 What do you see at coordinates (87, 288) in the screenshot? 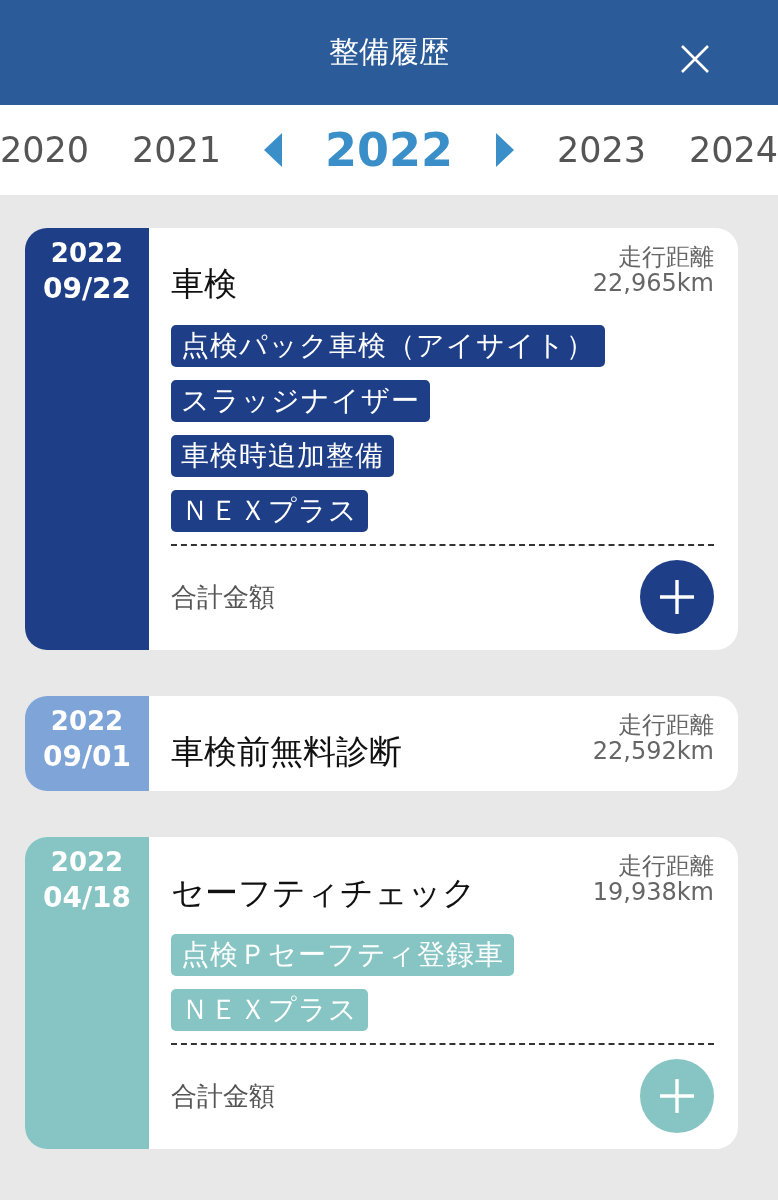
I see `record-date: 09/22` at bounding box center [87, 288].